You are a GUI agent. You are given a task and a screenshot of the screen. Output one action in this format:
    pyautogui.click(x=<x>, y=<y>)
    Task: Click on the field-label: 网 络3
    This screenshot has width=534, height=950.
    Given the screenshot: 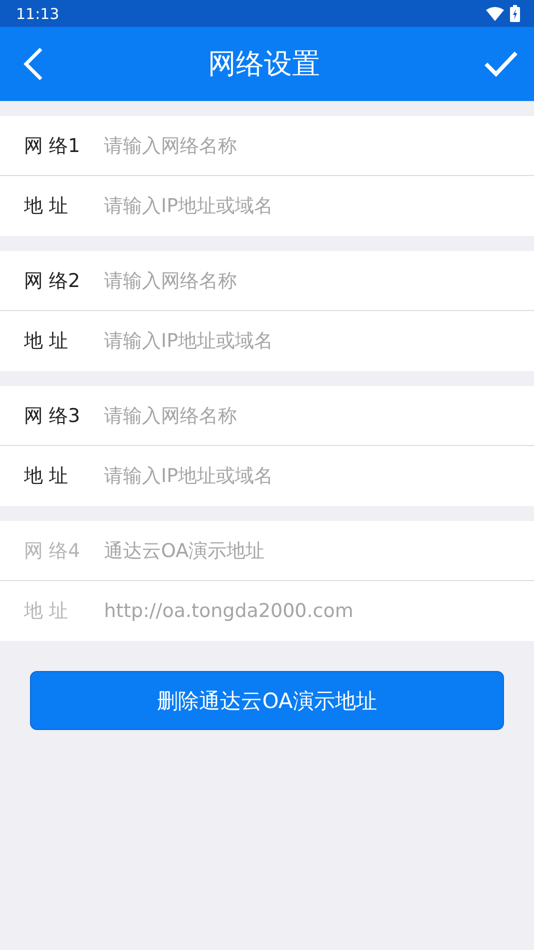 What is the action you would take?
    pyautogui.click(x=53, y=416)
    